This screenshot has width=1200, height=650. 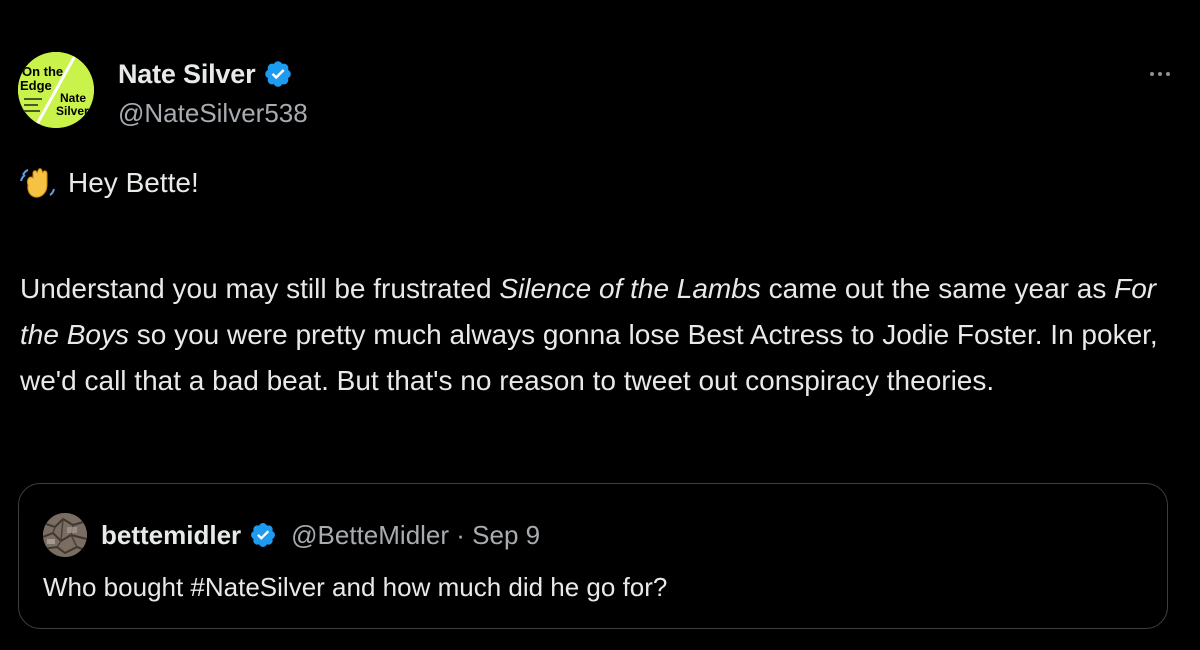 What do you see at coordinates (42, 71) in the screenshot?
I see `svg-text: On the` at bounding box center [42, 71].